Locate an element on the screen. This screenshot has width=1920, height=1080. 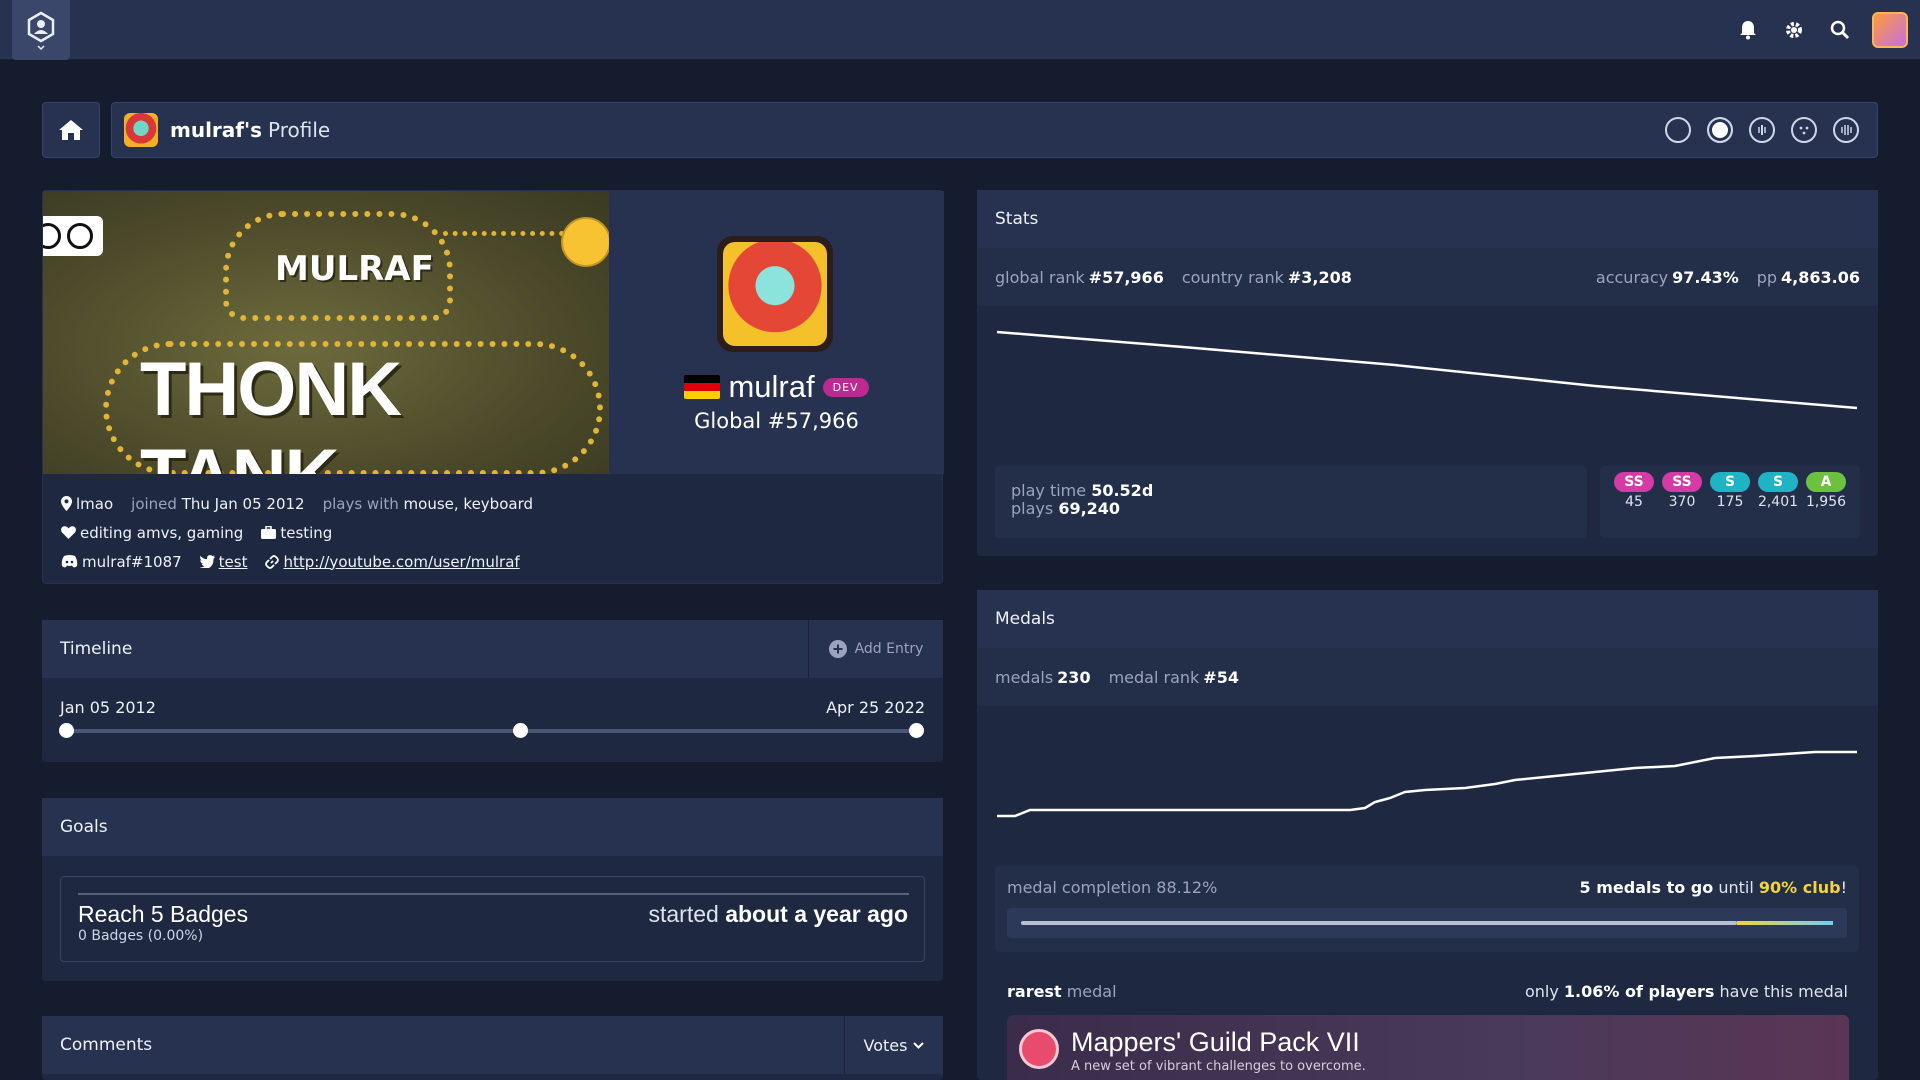
stats-title: Stats is located at coordinates (1017, 219).